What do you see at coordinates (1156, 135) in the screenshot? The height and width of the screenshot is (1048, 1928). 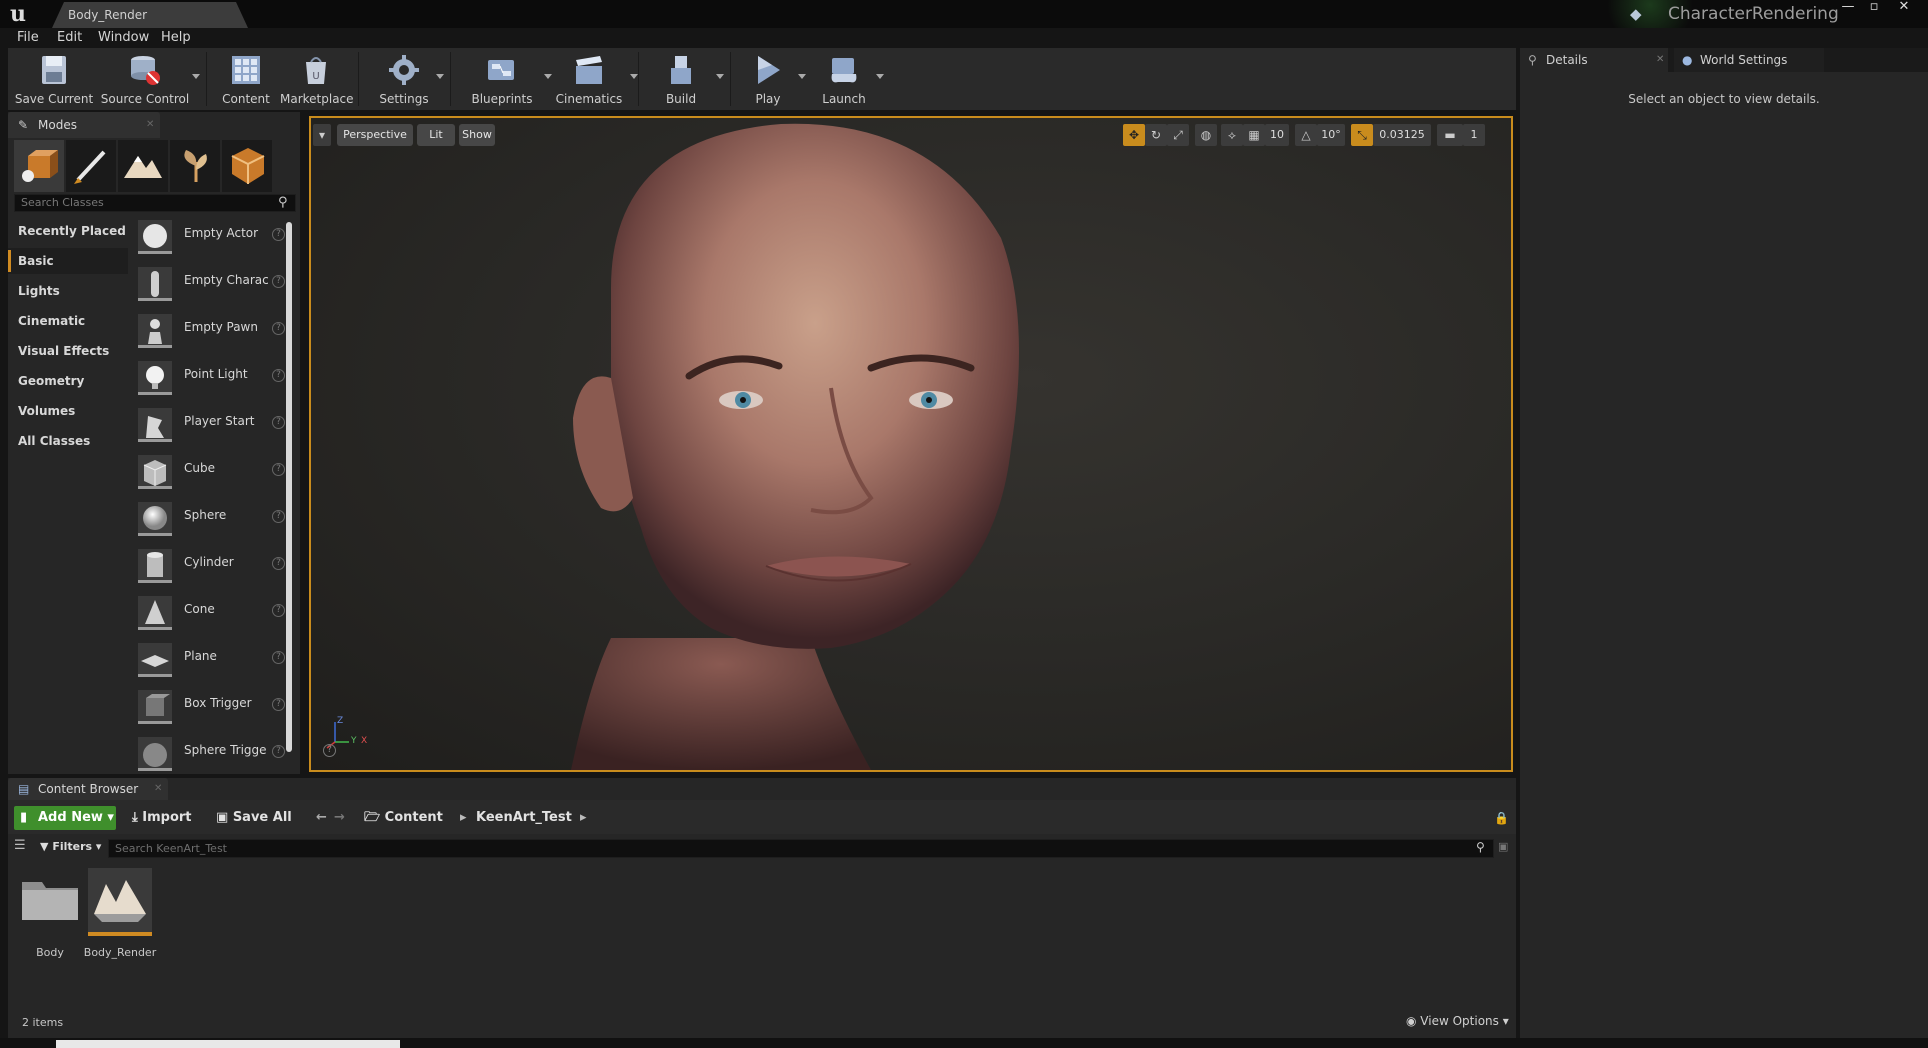 I see `rotate-tool-icon: ↻` at bounding box center [1156, 135].